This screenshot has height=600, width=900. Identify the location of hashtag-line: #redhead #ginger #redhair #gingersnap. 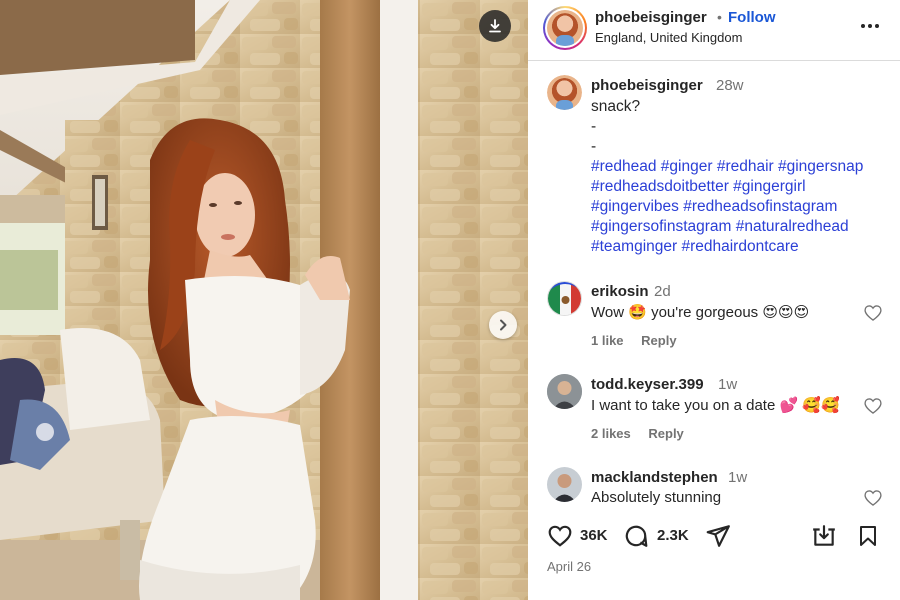
(727, 167).